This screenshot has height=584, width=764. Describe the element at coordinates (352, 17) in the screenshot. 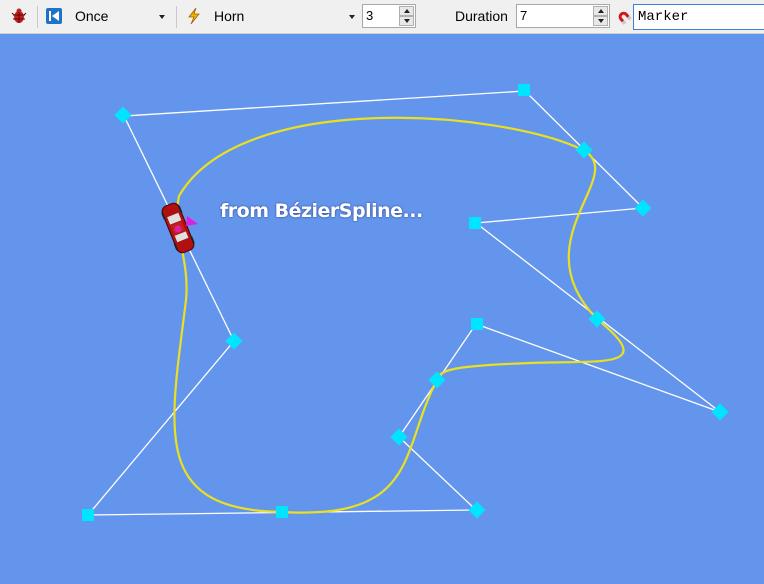

I see `sound-dropdown-arrow` at that location.